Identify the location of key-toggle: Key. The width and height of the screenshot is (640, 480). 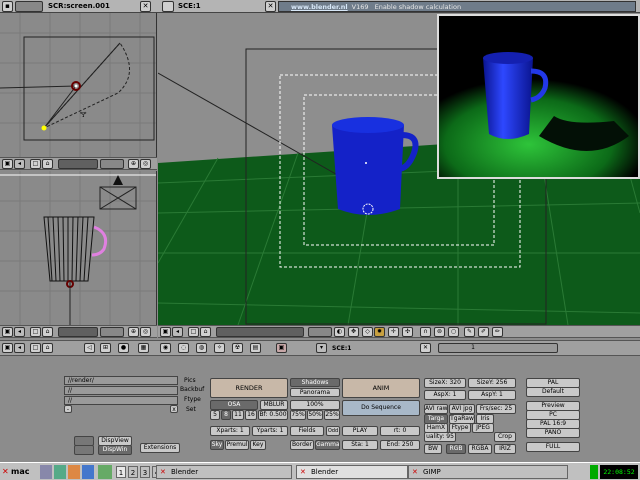
(258, 445).